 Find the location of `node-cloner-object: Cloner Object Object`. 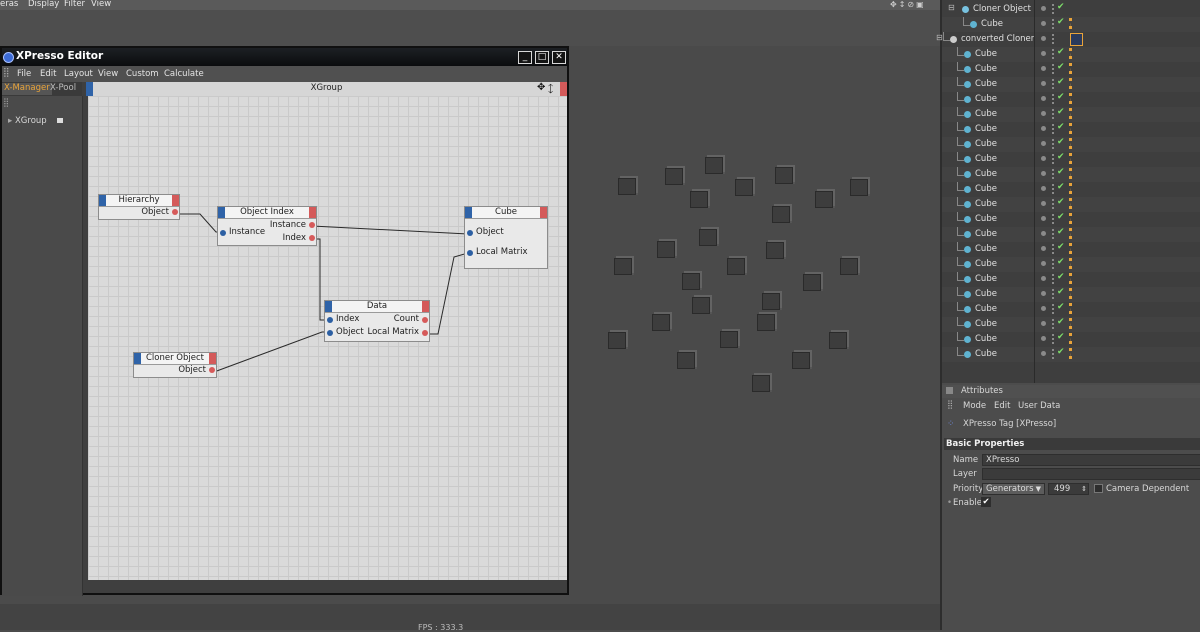

node-cloner-object: Cloner Object Object is located at coordinates (175, 365).